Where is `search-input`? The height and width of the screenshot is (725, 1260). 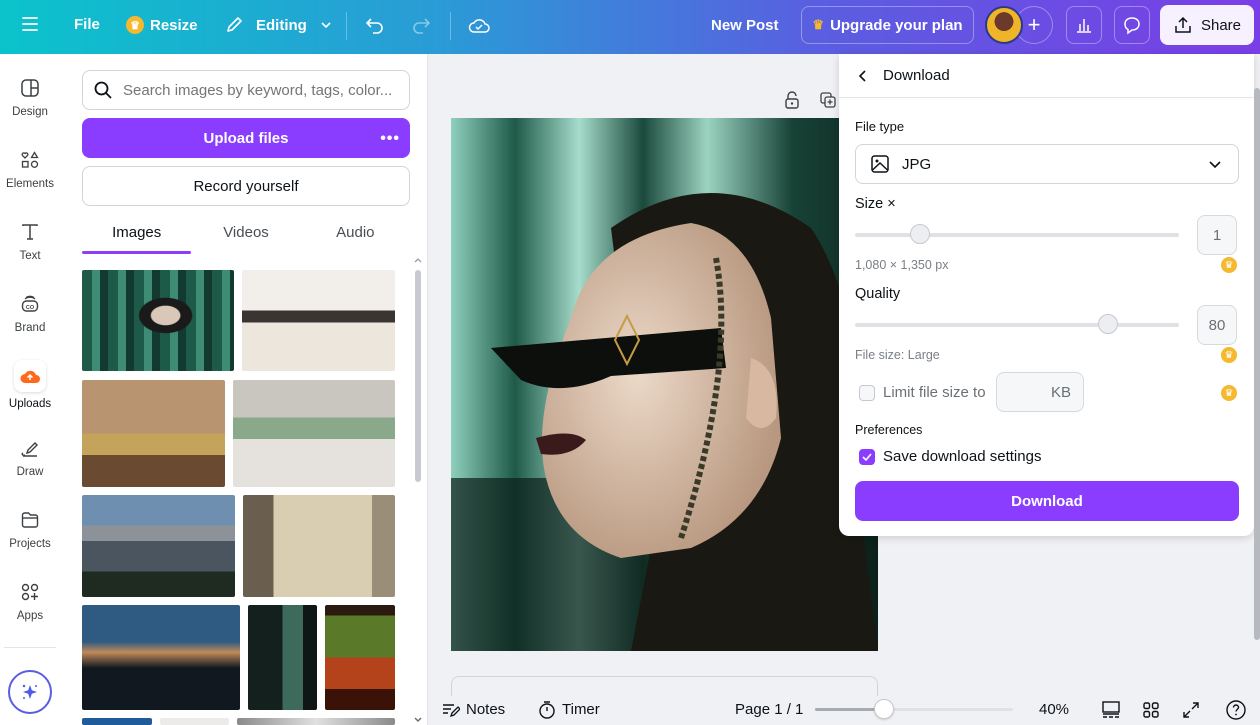
search-input is located at coordinates (263, 90).